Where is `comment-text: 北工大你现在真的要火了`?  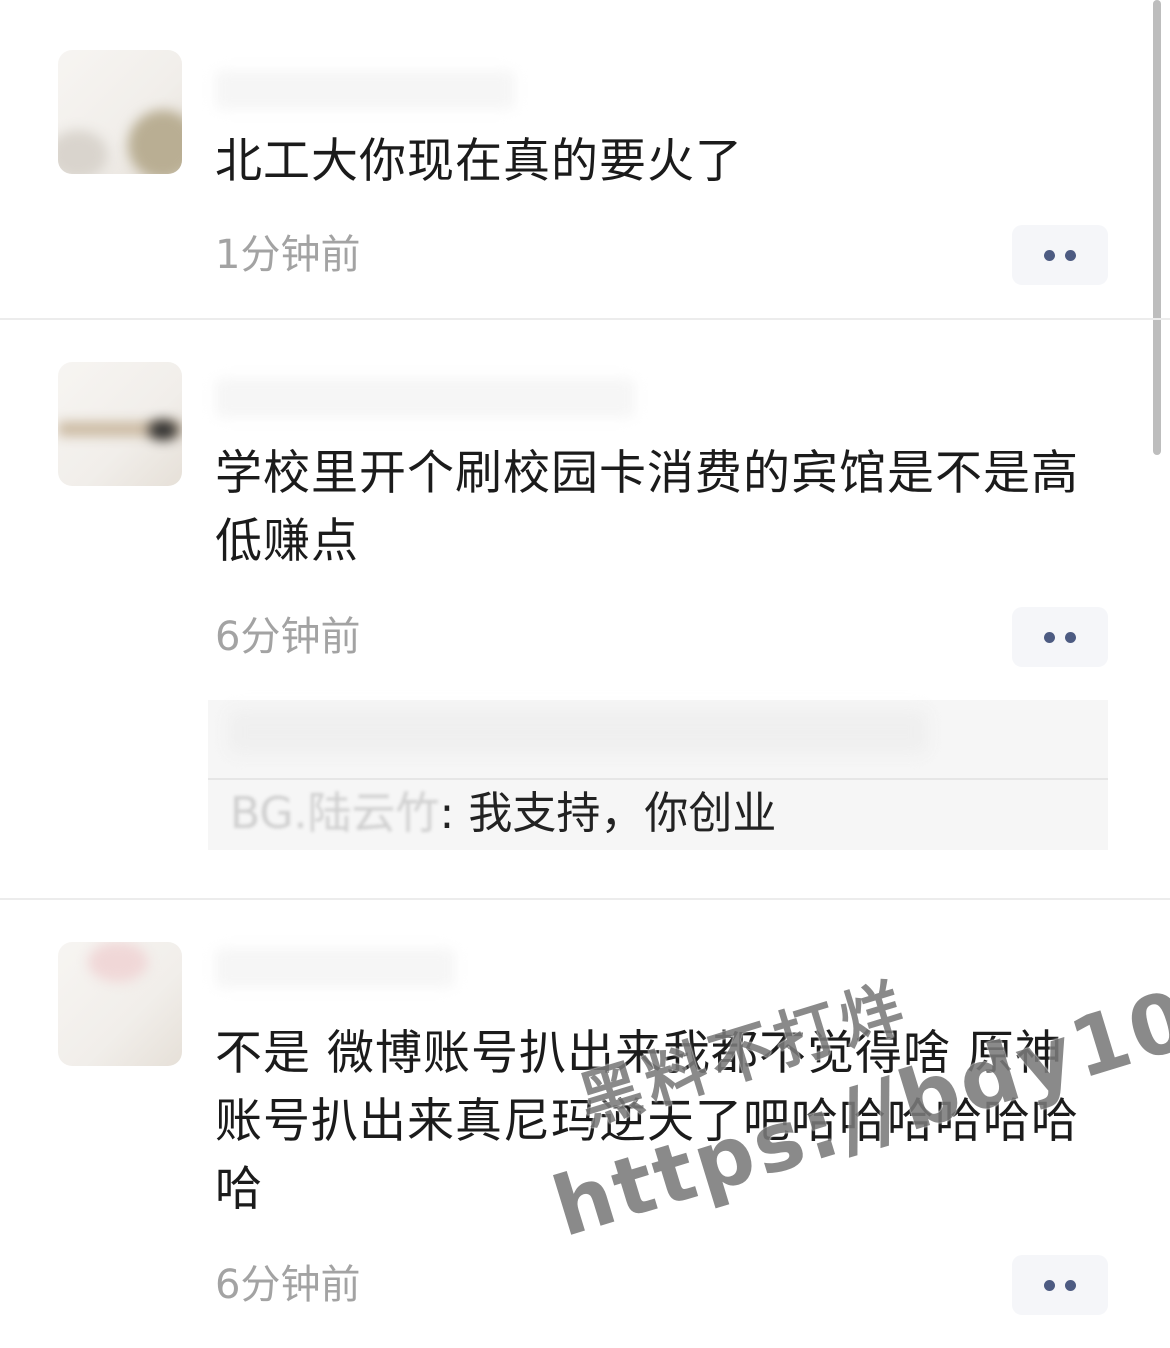 comment-text: 北工大你现在真的要火了 is located at coordinates (479, 161).